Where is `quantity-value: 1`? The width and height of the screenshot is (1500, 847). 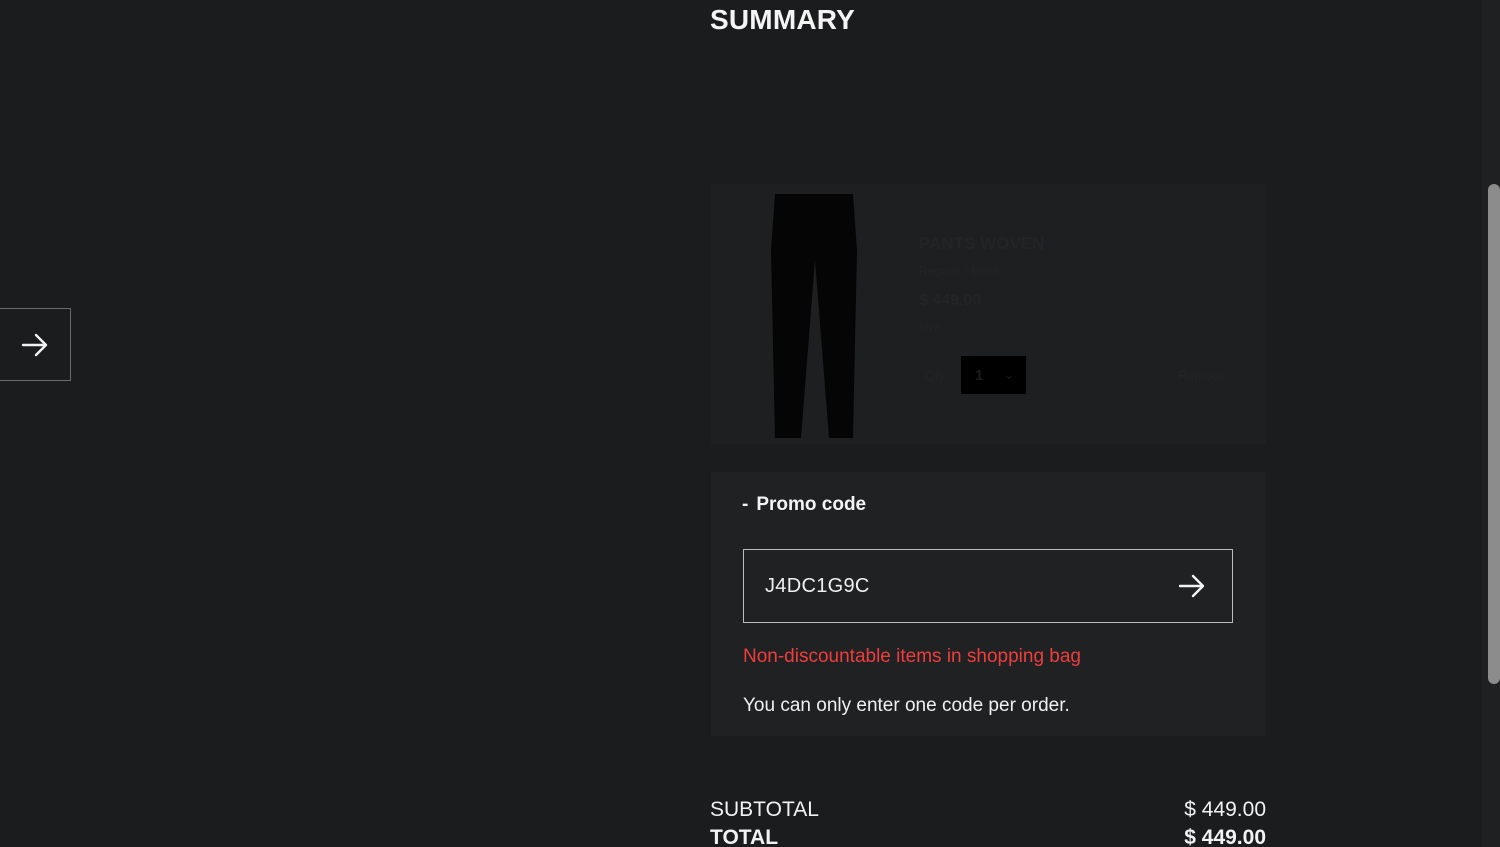 quantity-value: 1 is located at coordinates (979, 375).